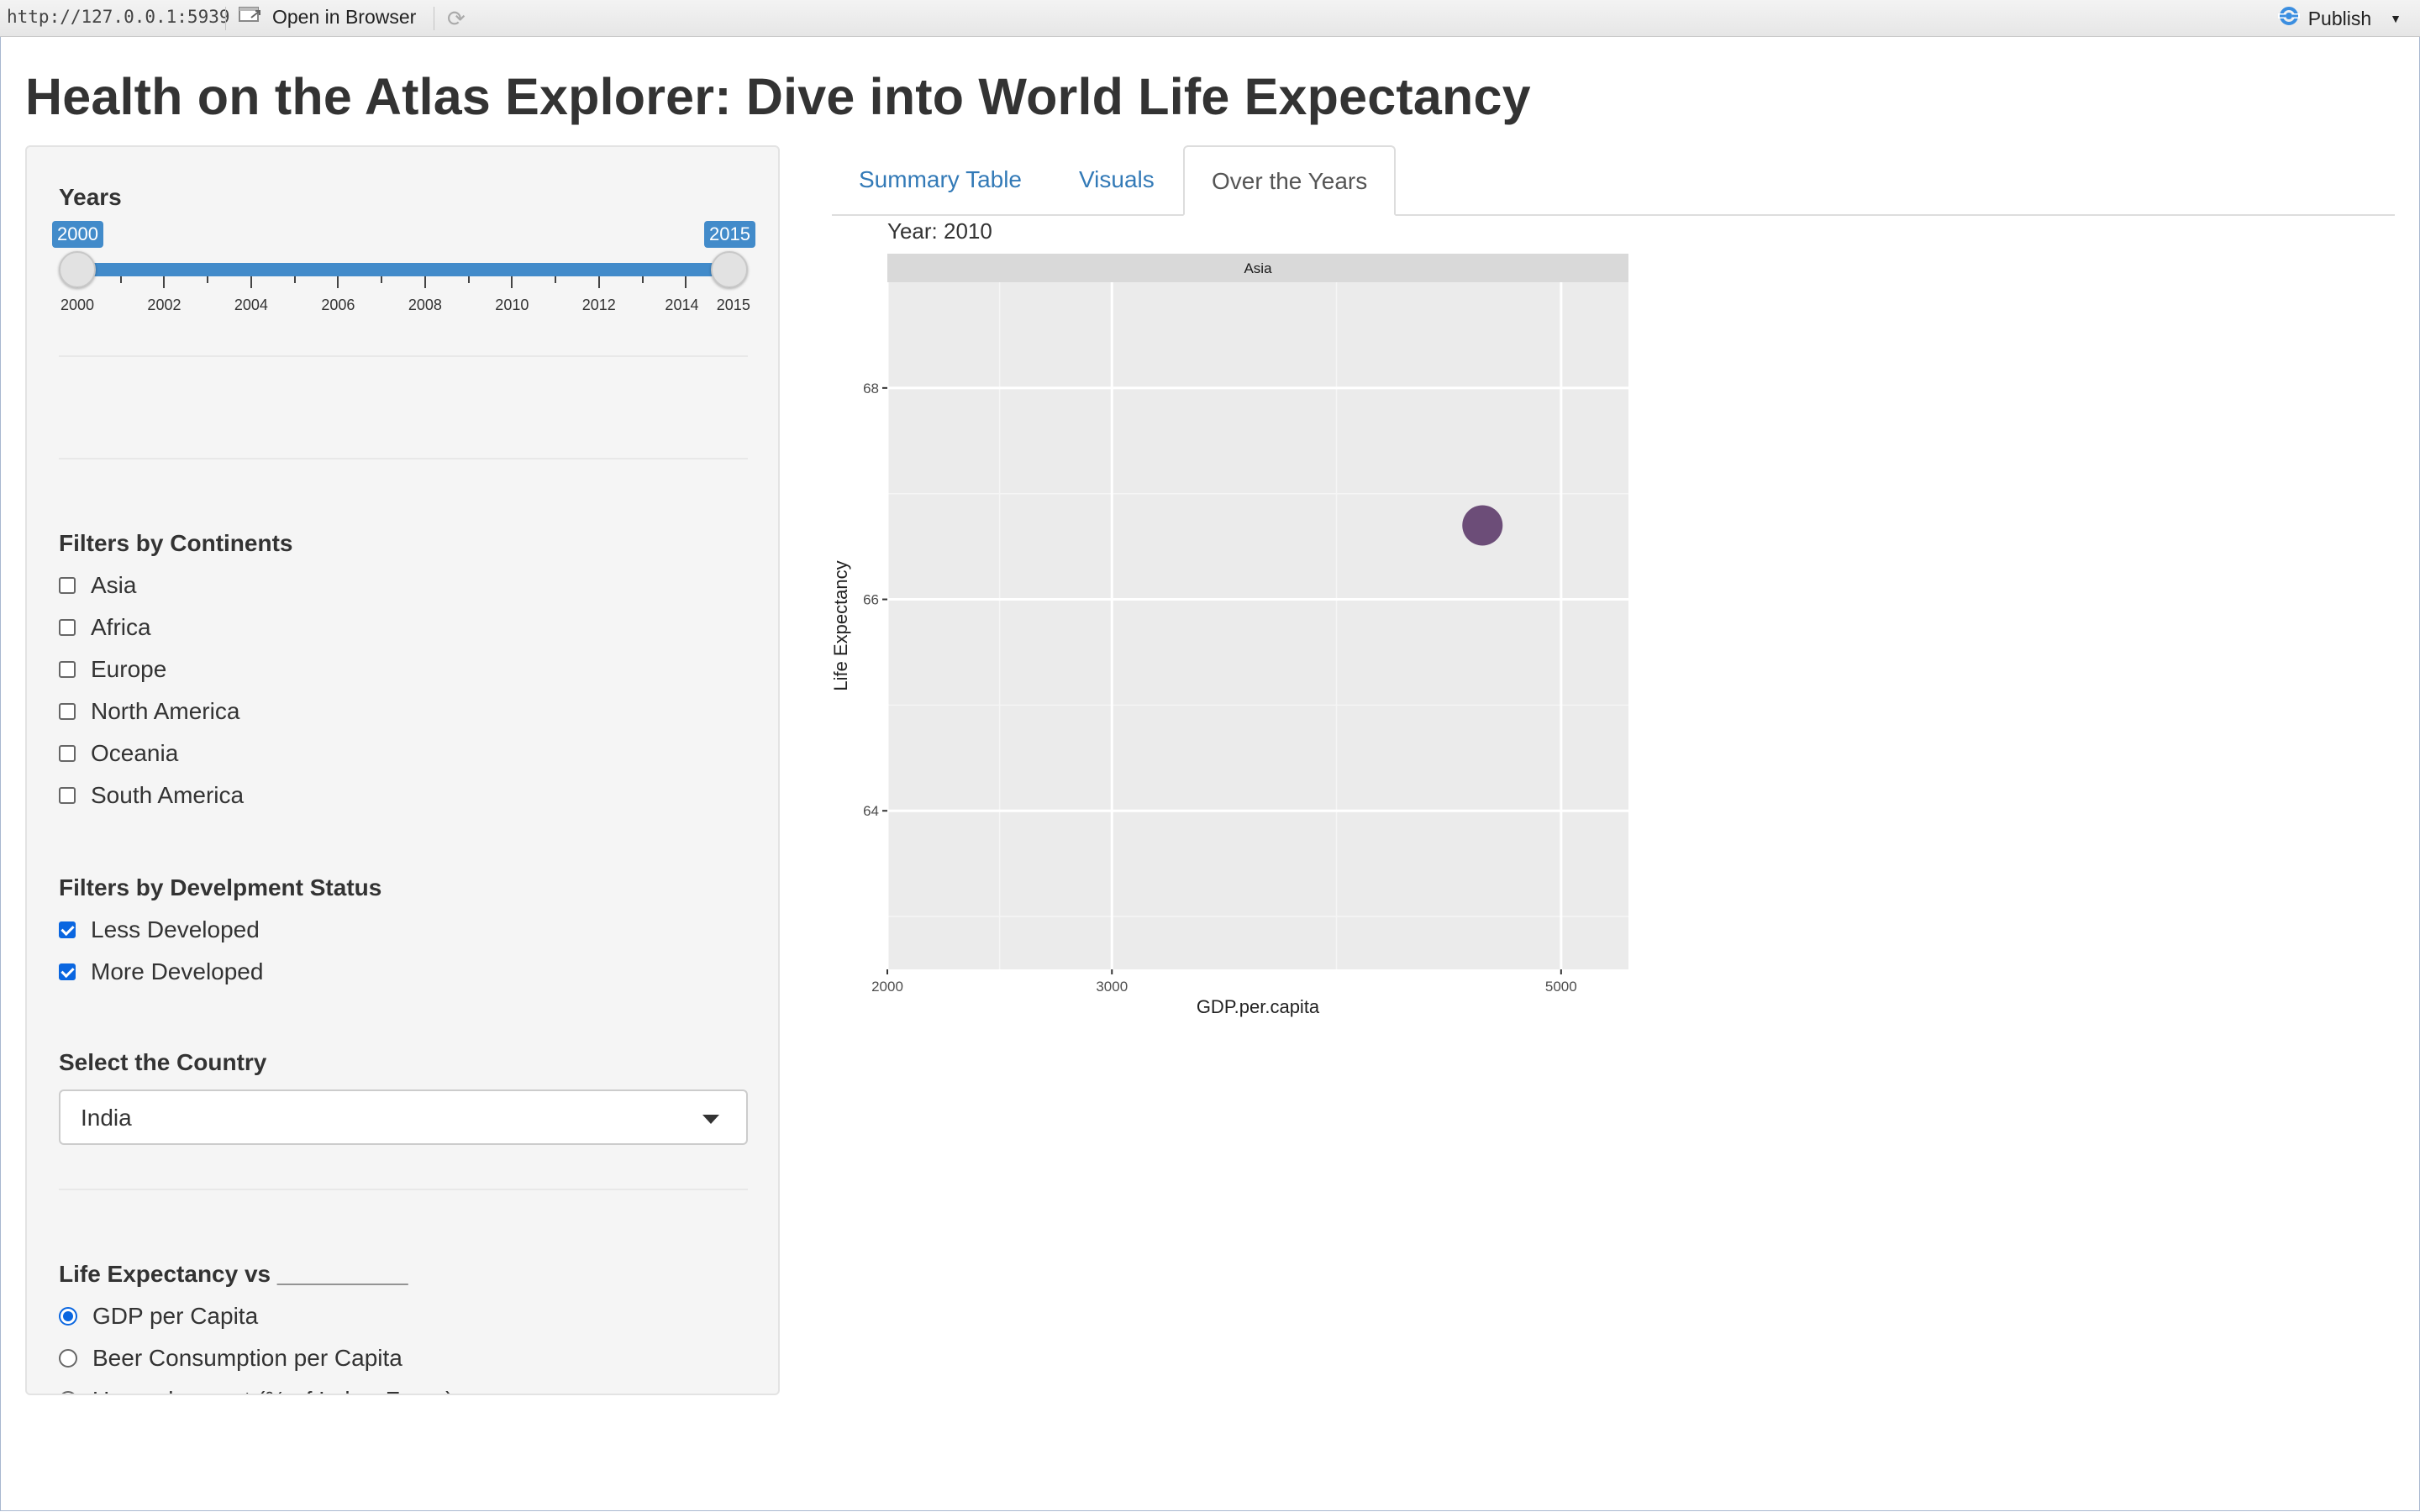 This screenshot has height=1512, width=2420. What do you see at coordinates (733, 305) in the screenshot?
I see `slider-tick-label: 2015` at bounding box center [733, 305].